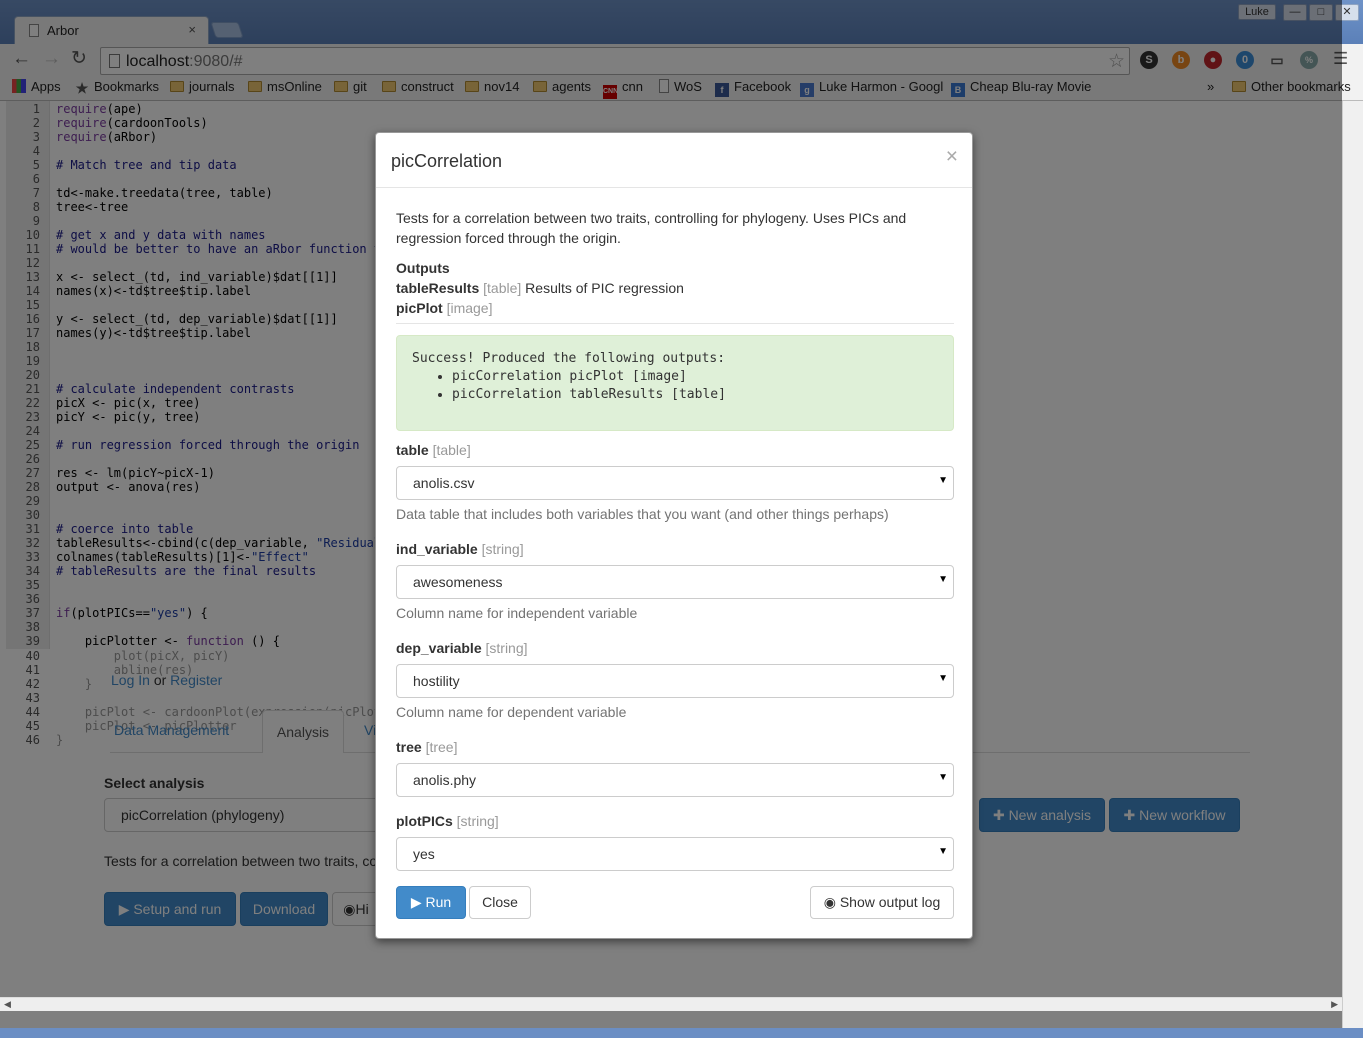 The height and width of the screenshot is (1038, 1363). I want to click on select-value: awesomeness, so click(458, 582).